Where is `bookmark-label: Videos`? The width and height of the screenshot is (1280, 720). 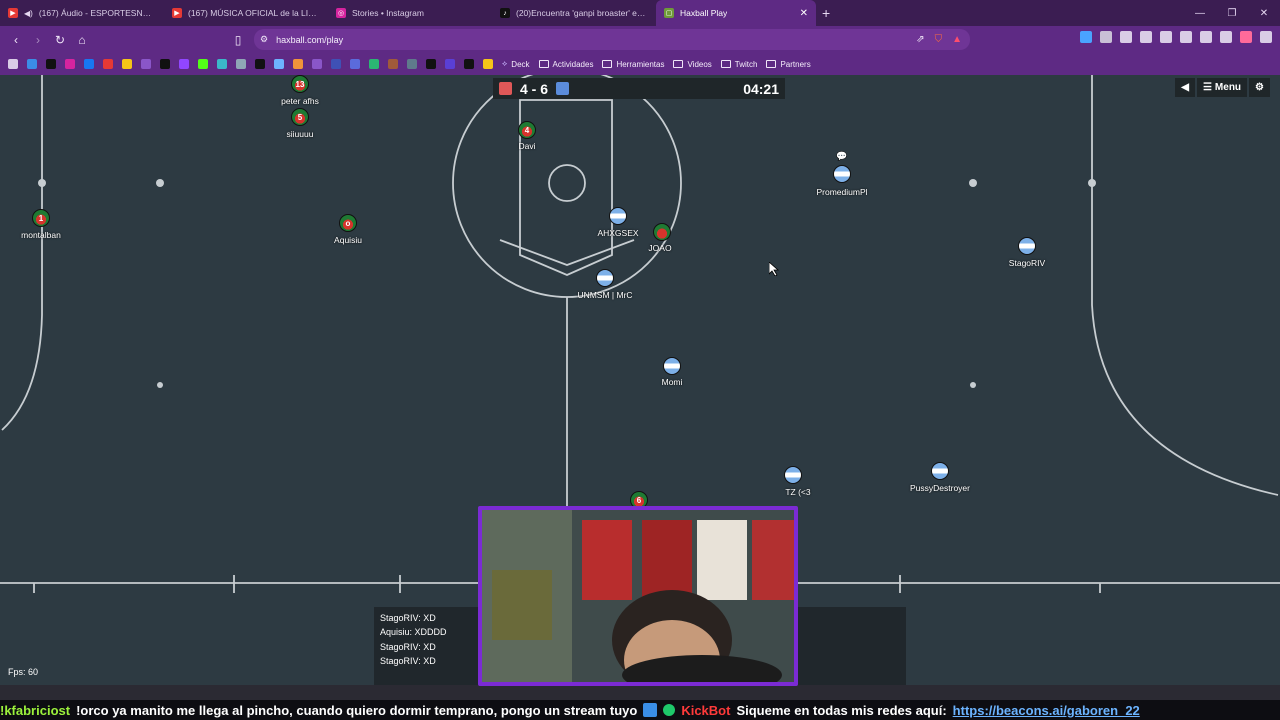 bookmark-label: Videos is located at coordinates (699, 64).